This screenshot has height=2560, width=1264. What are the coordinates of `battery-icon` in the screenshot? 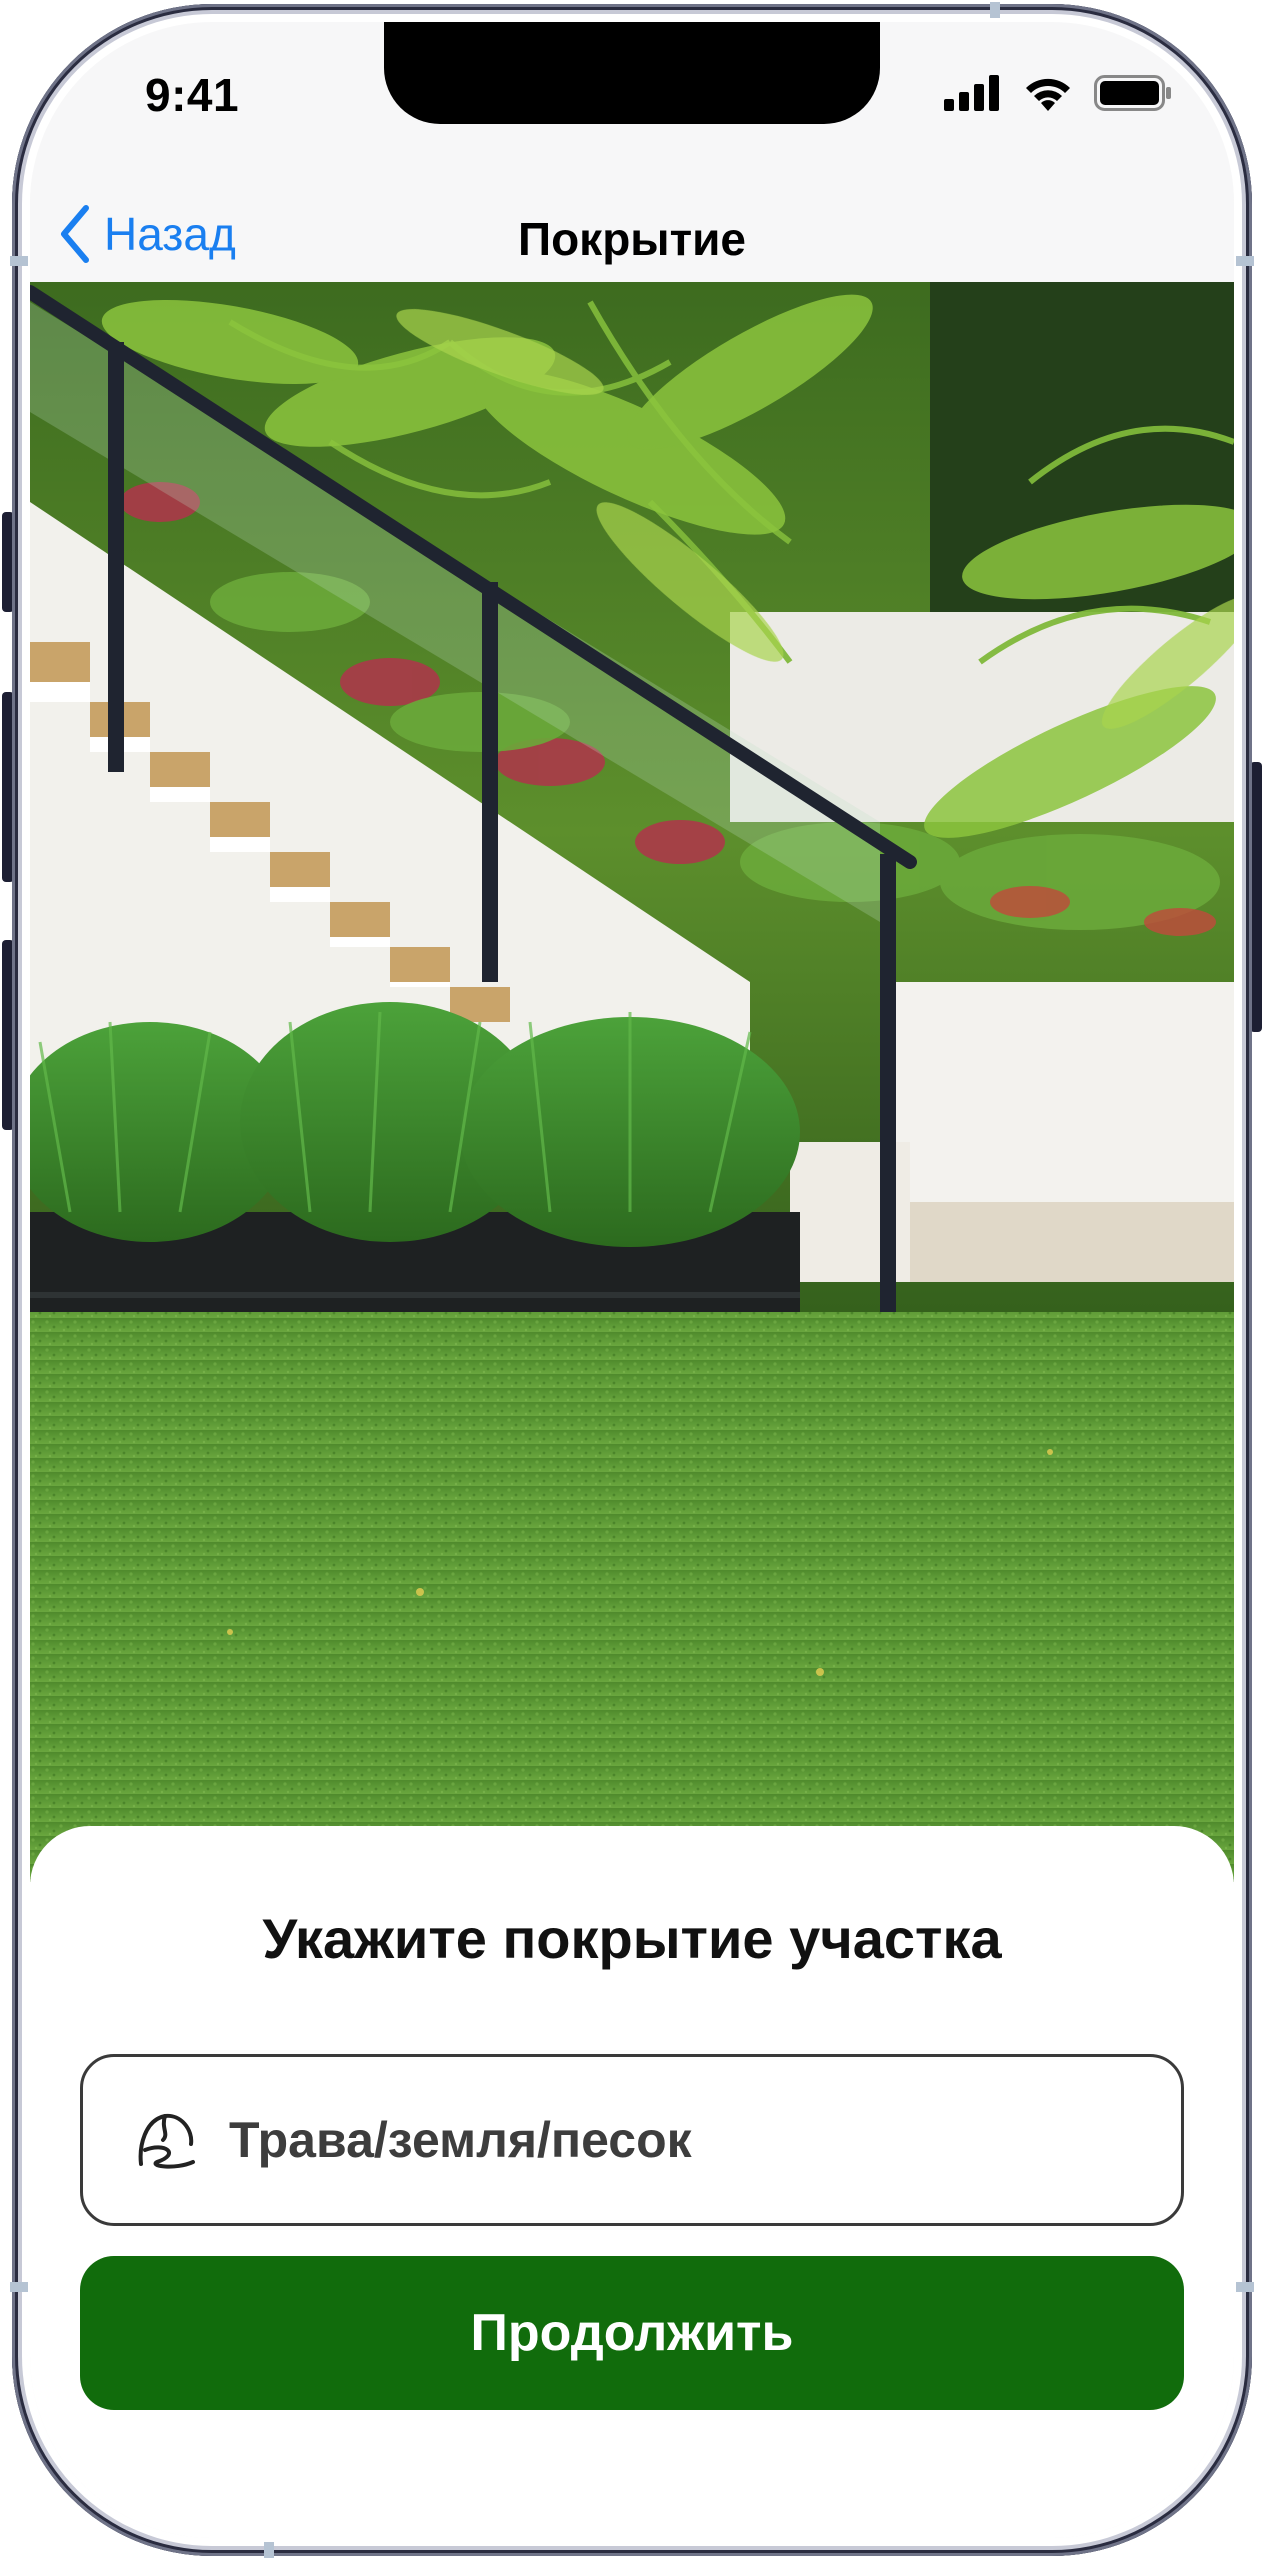 It's located at (1132, 93).